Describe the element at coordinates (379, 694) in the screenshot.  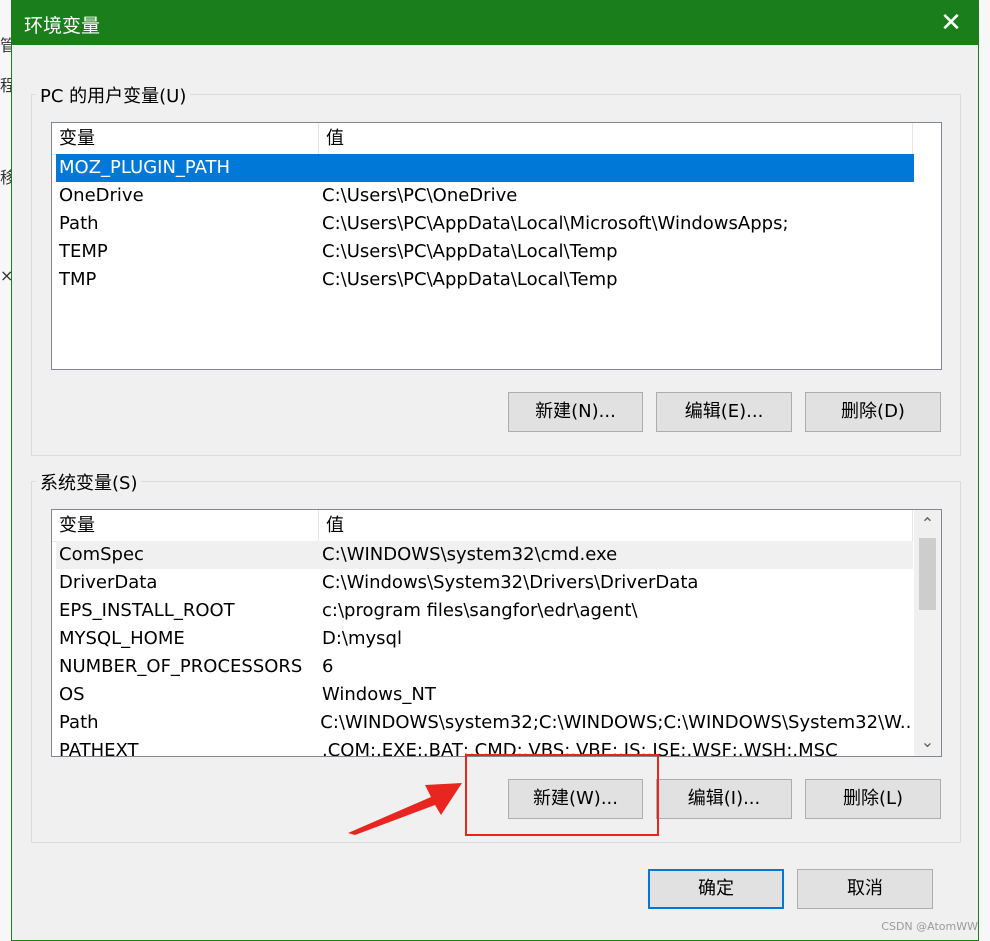
I see `variable-value-cell: Windows_NT` at that location.